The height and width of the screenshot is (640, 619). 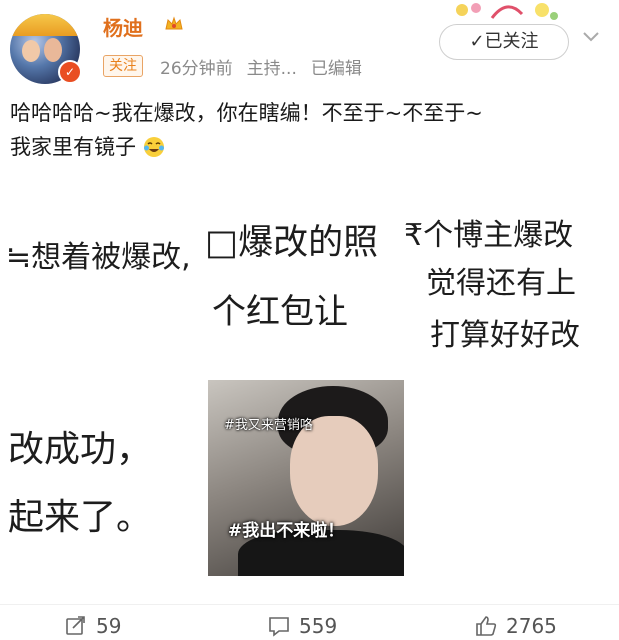 I want to click on edited-label: 已编辑, so click(x=336, y=69).